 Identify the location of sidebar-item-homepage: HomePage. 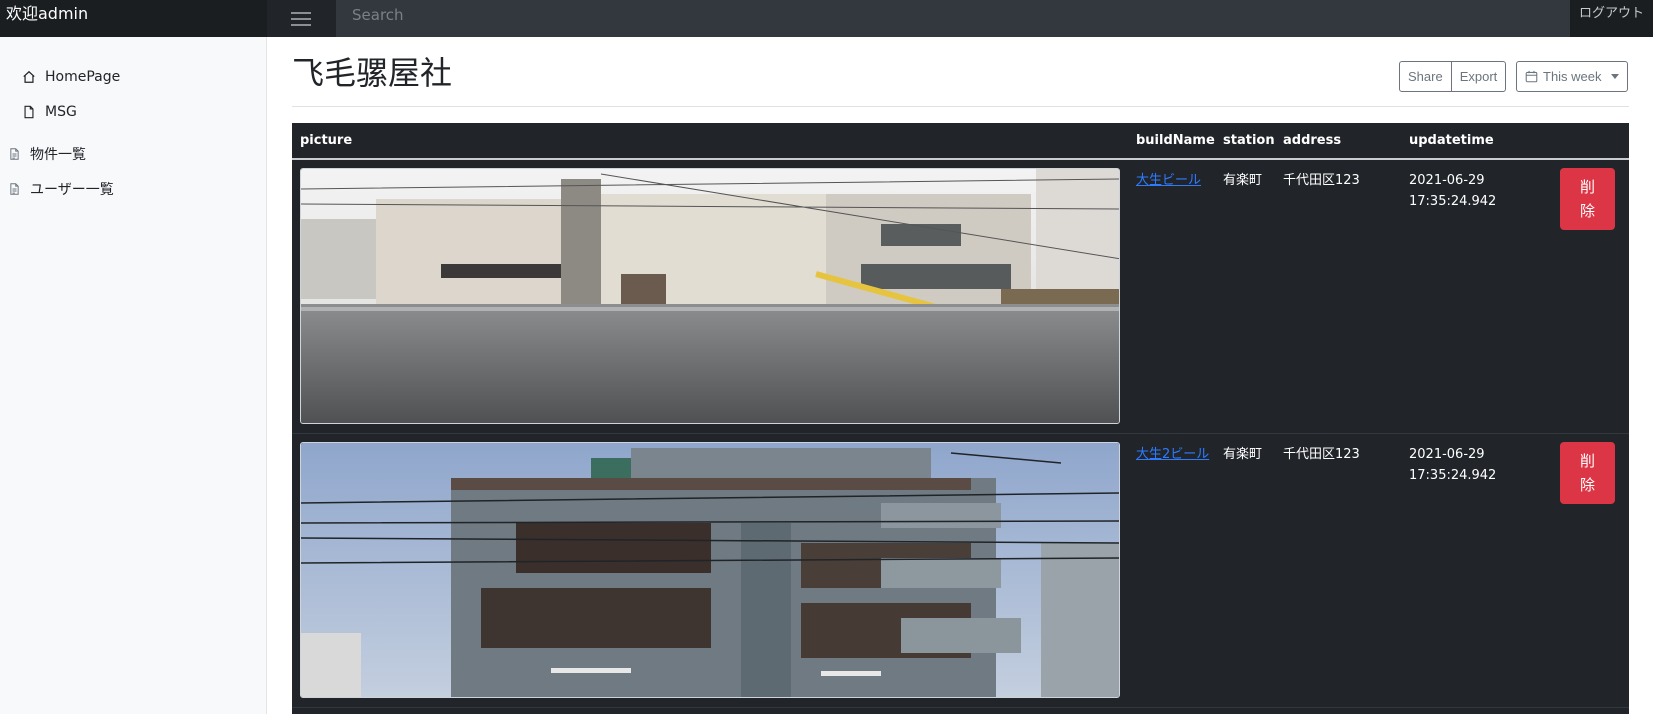
(71, 77).